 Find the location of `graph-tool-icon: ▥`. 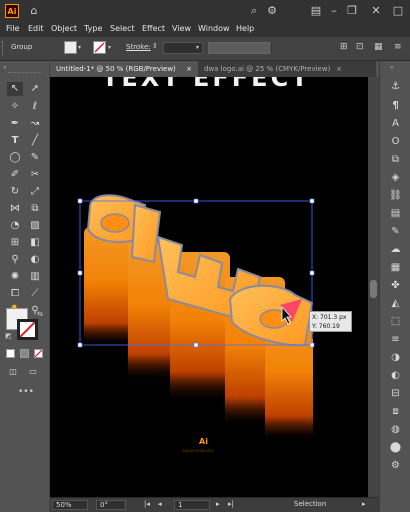

graph-tool-icon: ▥ is located at coordinates (35, 277).